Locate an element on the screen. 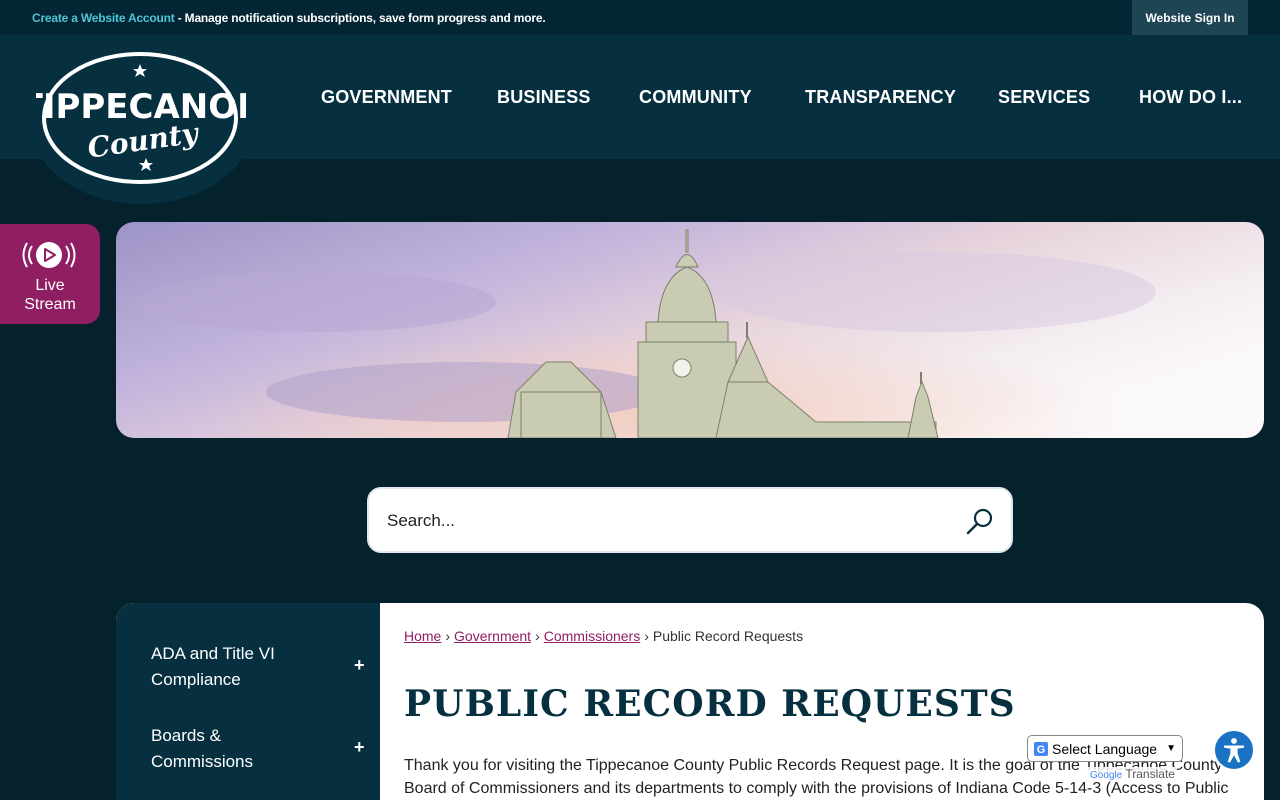 This screenshot has width=1280, height=800. create-account-link: Create a Website Account is located at coordinates (103, 18).